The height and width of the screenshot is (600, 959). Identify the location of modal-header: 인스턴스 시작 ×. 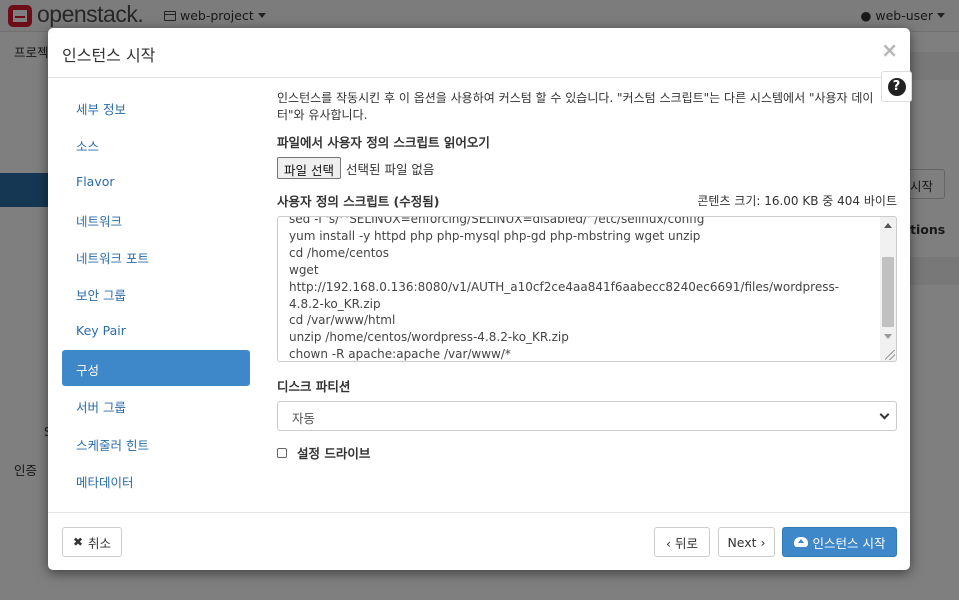
(479, 53).